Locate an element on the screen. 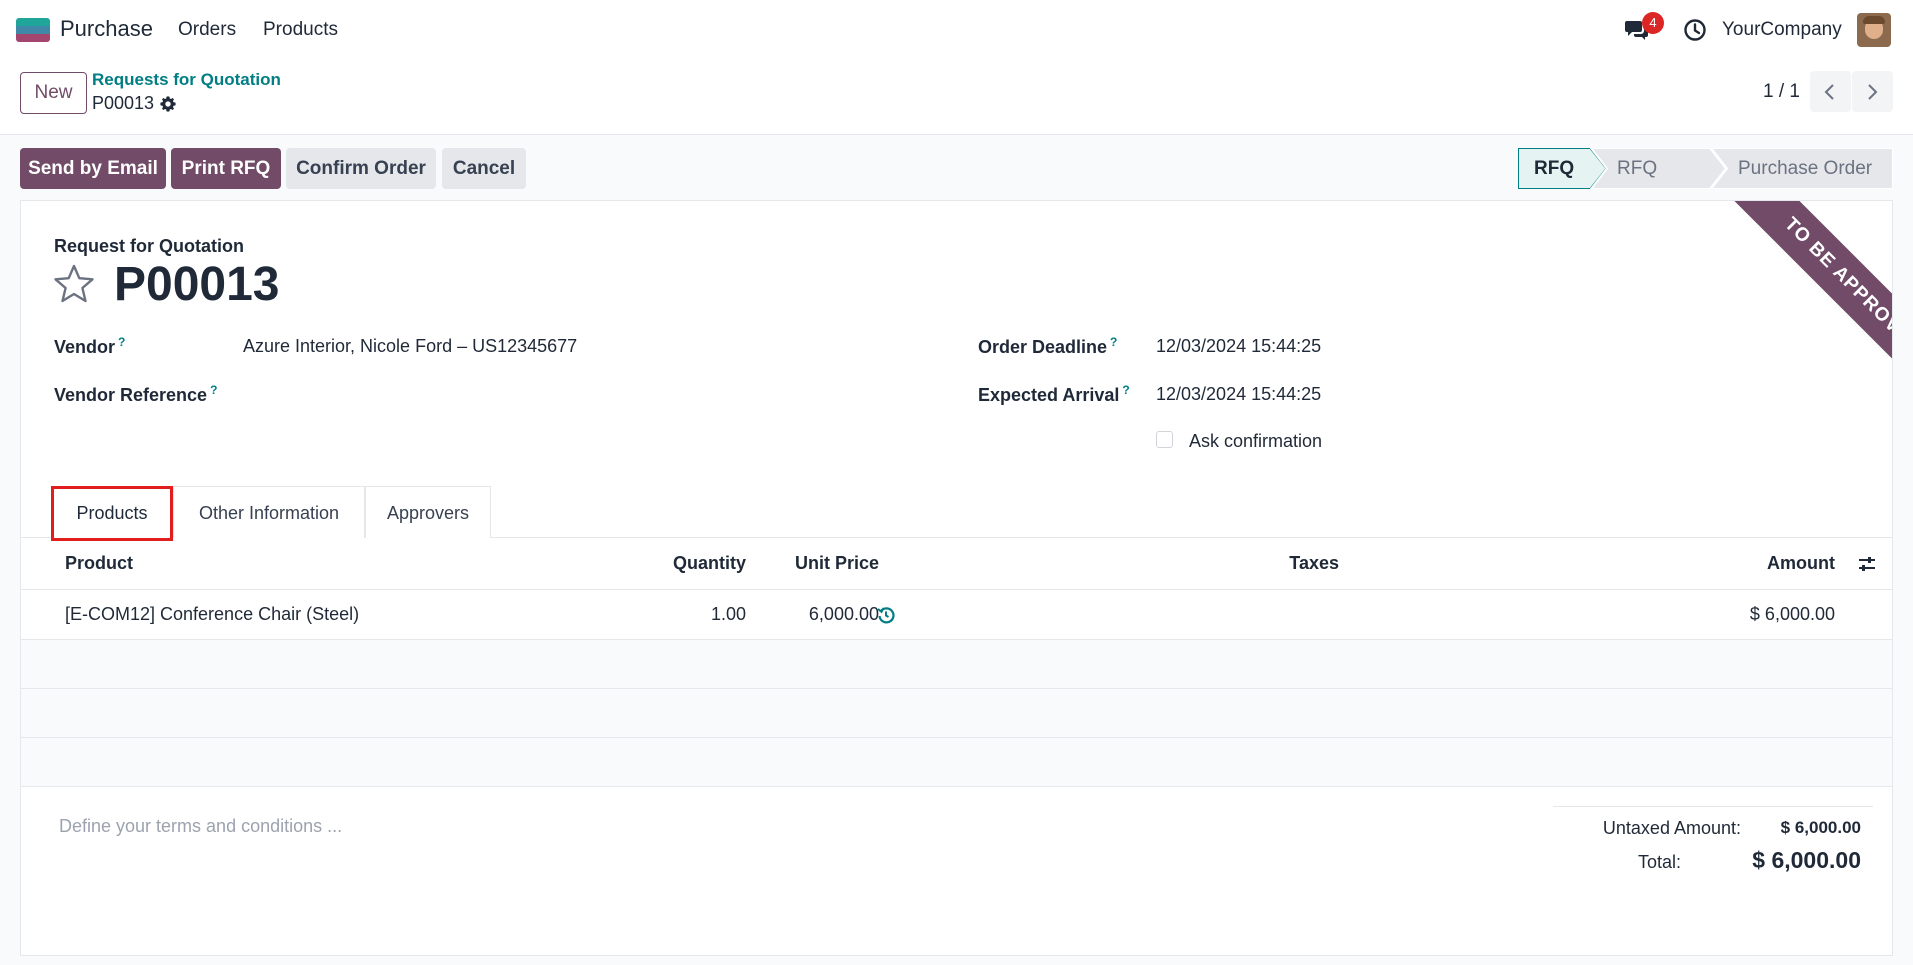  star-icon is located at coordinates (74, 284).